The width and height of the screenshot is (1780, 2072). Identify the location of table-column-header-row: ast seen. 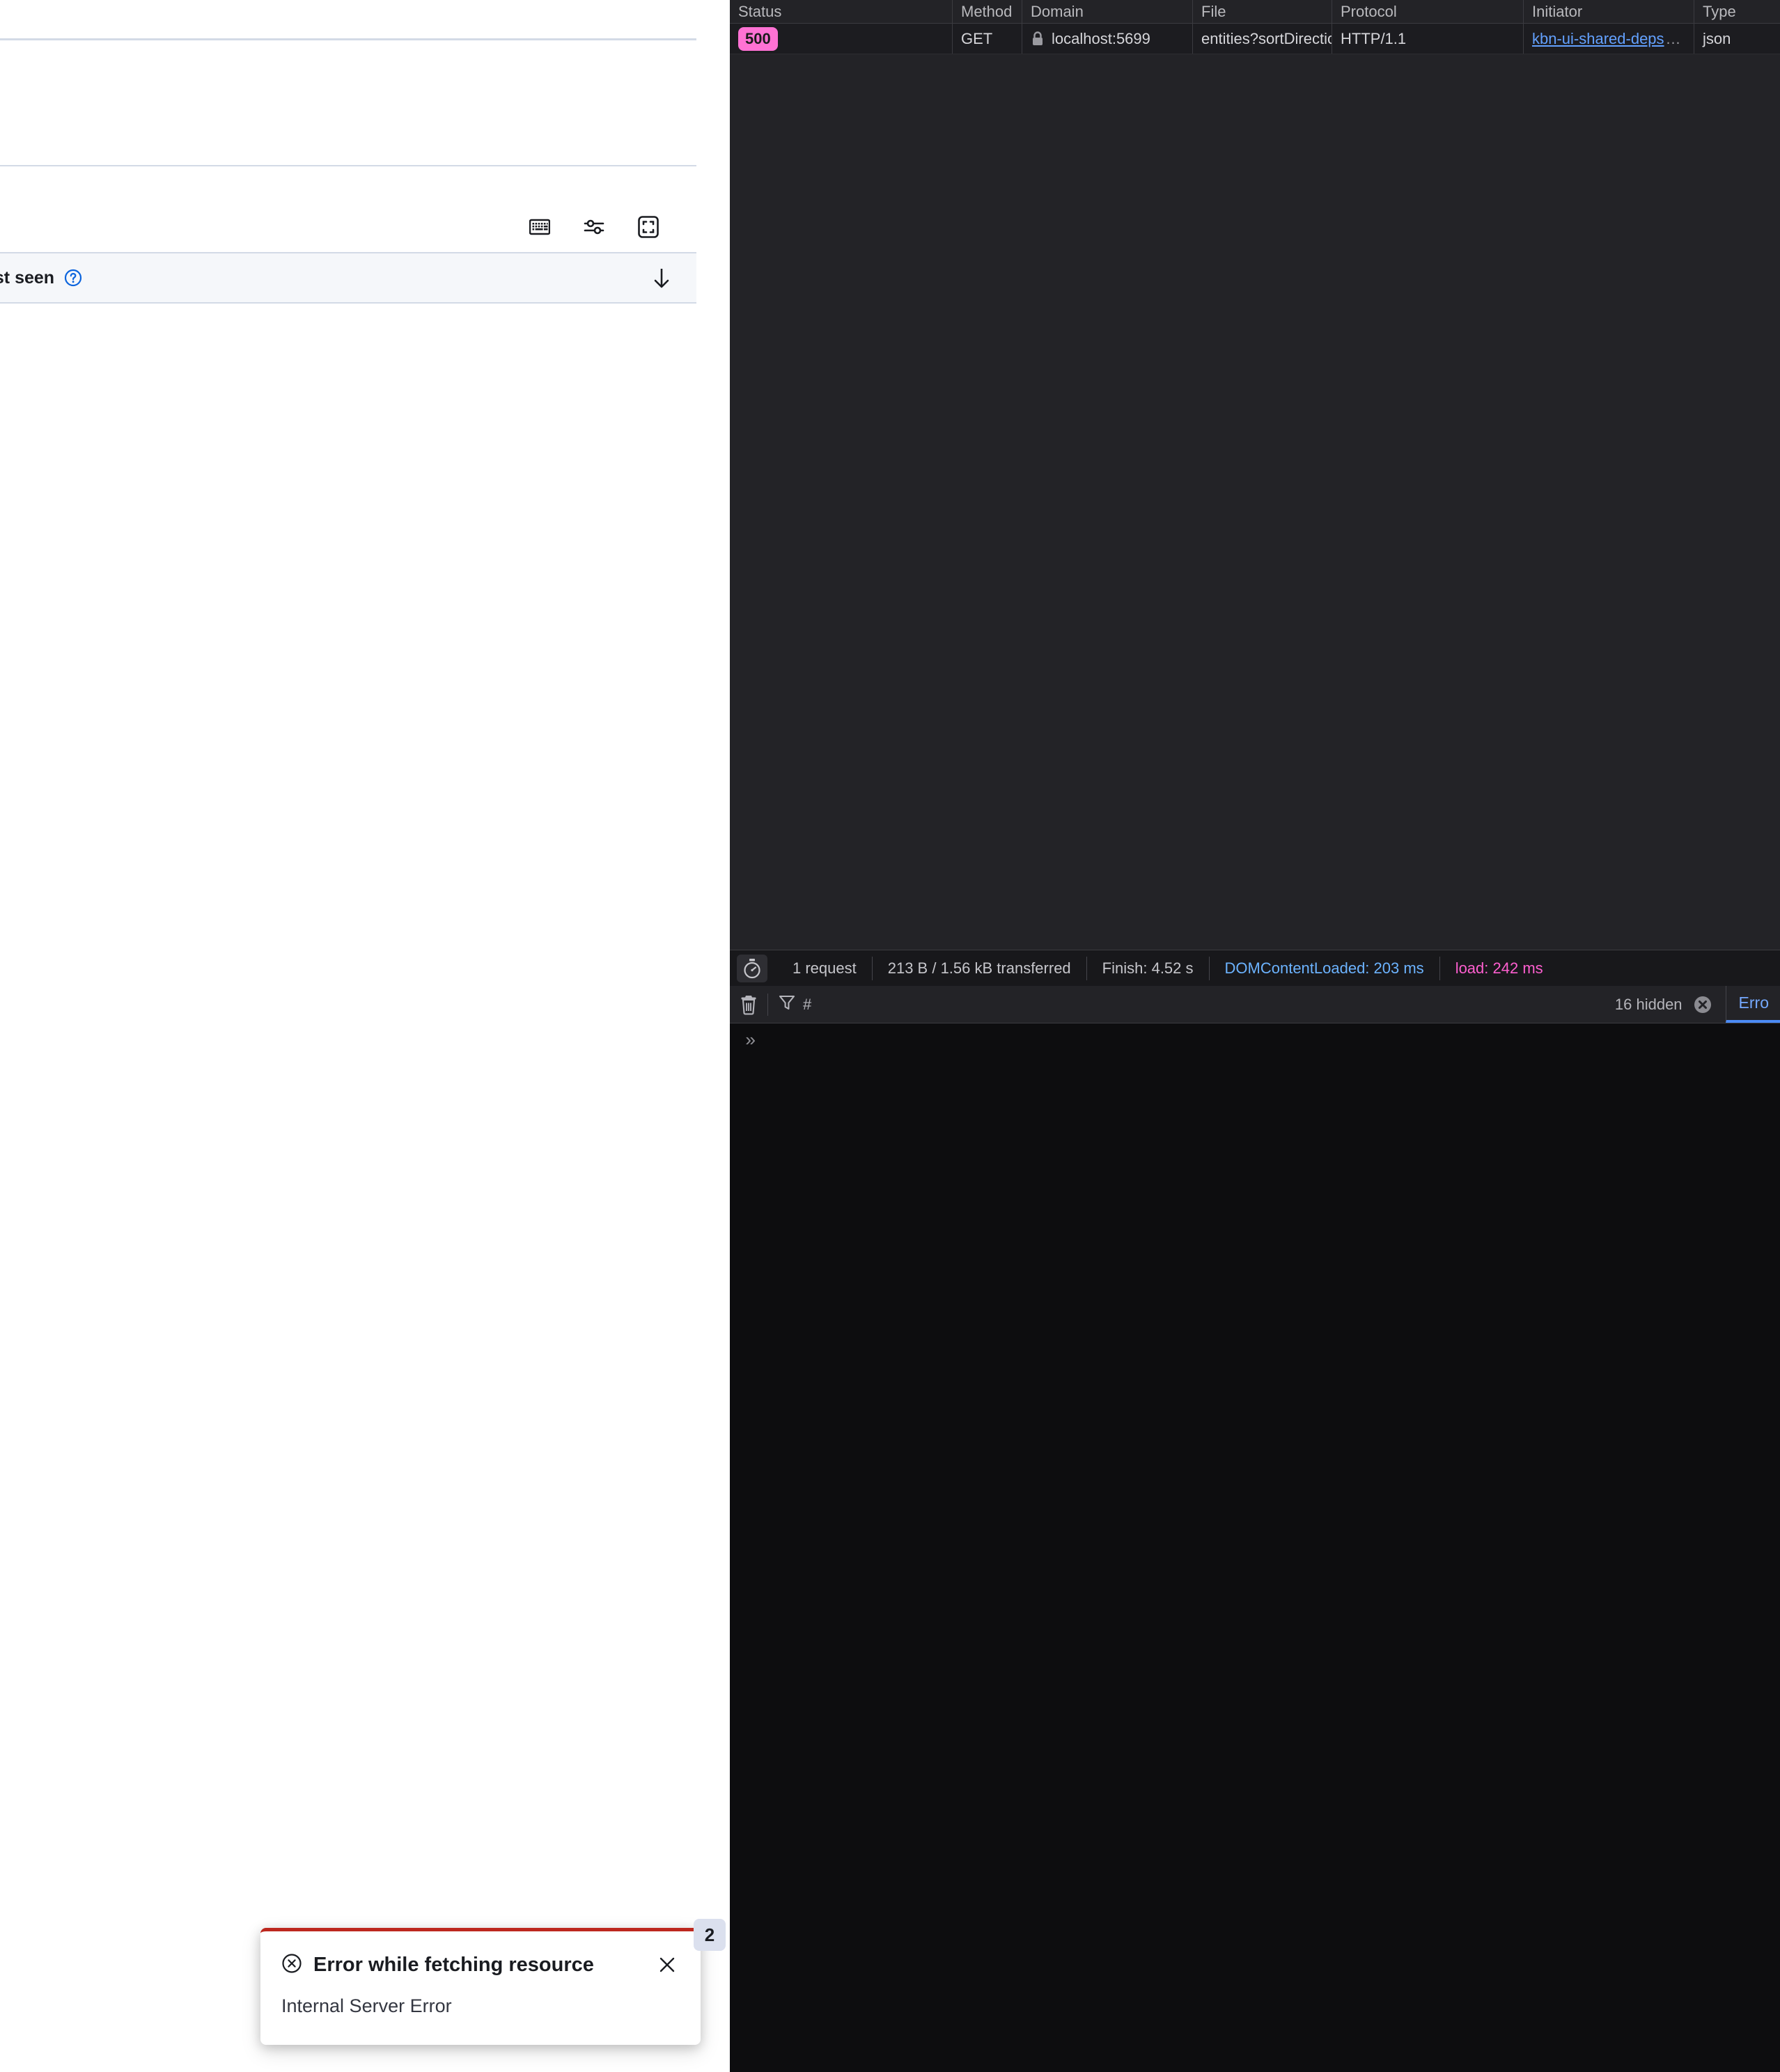
(348, 278).